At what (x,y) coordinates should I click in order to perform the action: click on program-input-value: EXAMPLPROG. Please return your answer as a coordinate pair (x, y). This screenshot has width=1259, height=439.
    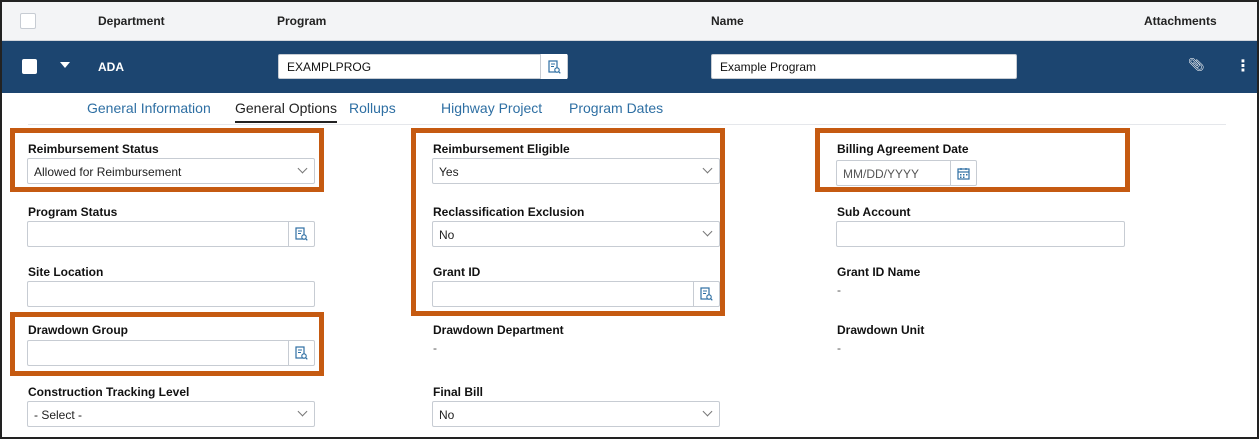
    Looking at the image, I should click on (329, 67).